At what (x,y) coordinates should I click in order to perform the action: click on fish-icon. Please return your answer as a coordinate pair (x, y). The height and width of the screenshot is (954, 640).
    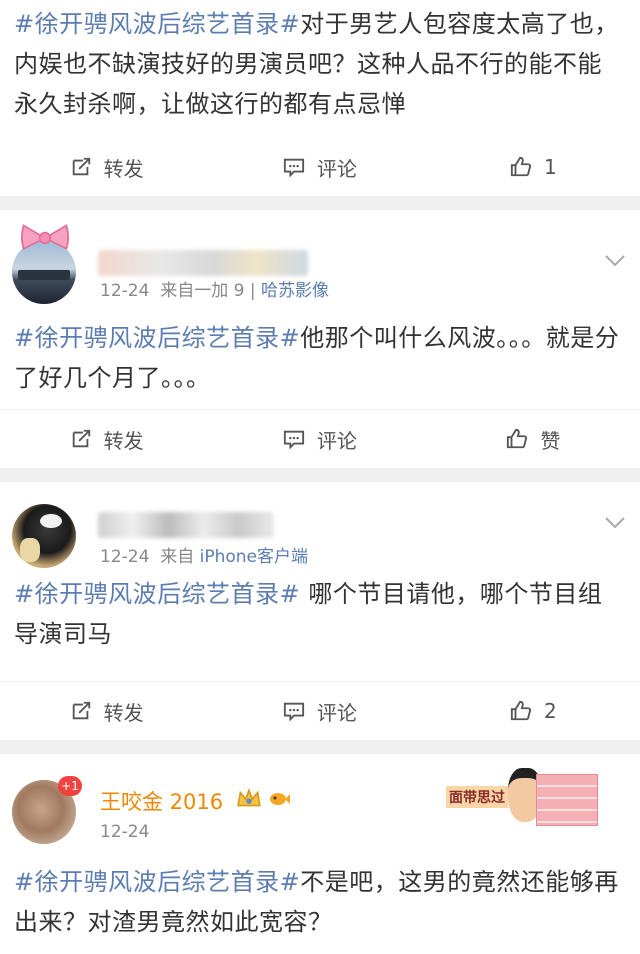
    Looking at the image, I should click on (280, 799).